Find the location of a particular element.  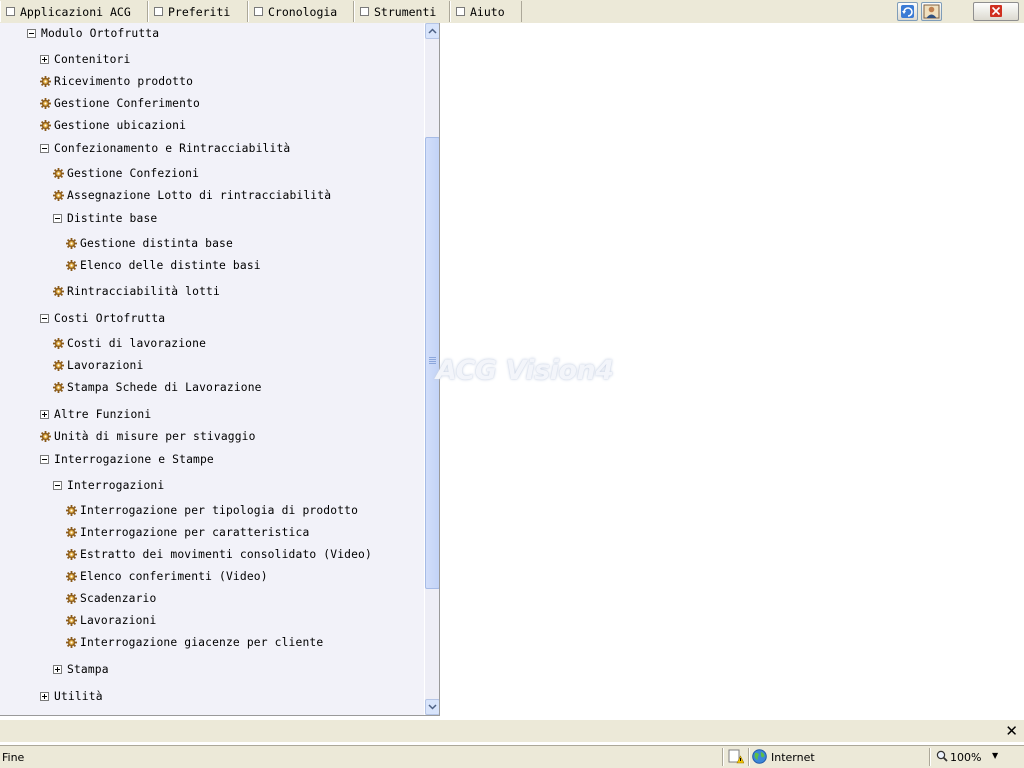

tree-node-label: Interrogazione per tipologia di prodotto is located at coordinates (219, 510).